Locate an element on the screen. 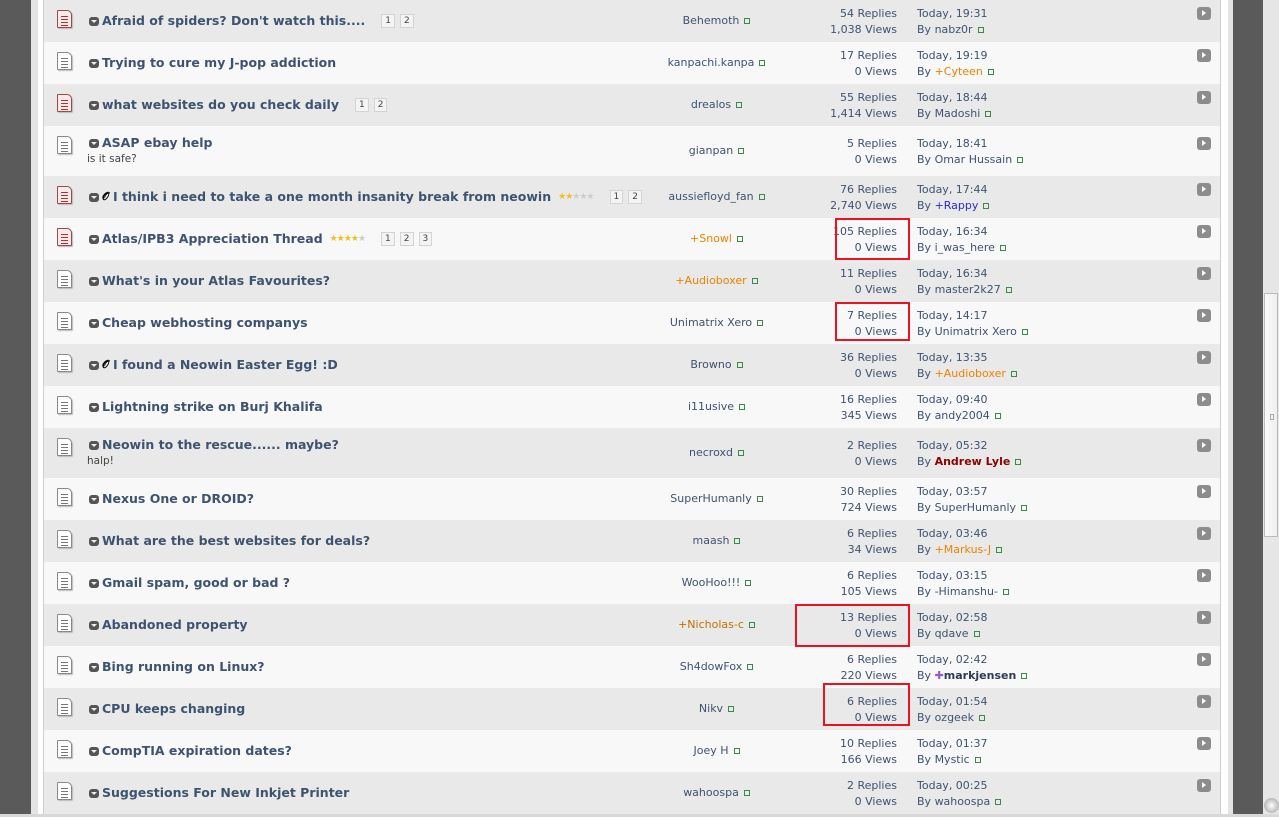 The width and height of the screenshot is (1279, 817). last-poster-link: +Rappy is located at coordinates (957, 205).